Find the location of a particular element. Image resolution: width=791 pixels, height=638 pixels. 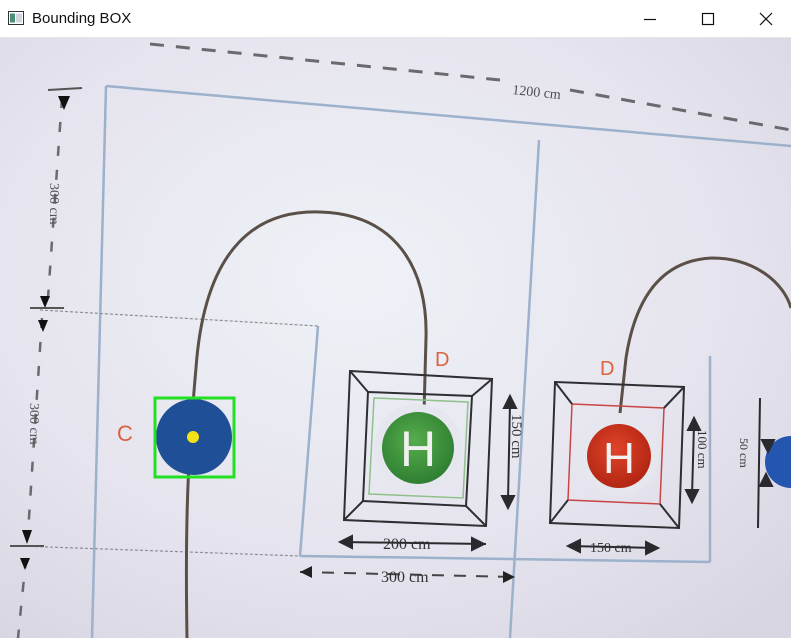

label-c: C is located at coordinates (125, 433).